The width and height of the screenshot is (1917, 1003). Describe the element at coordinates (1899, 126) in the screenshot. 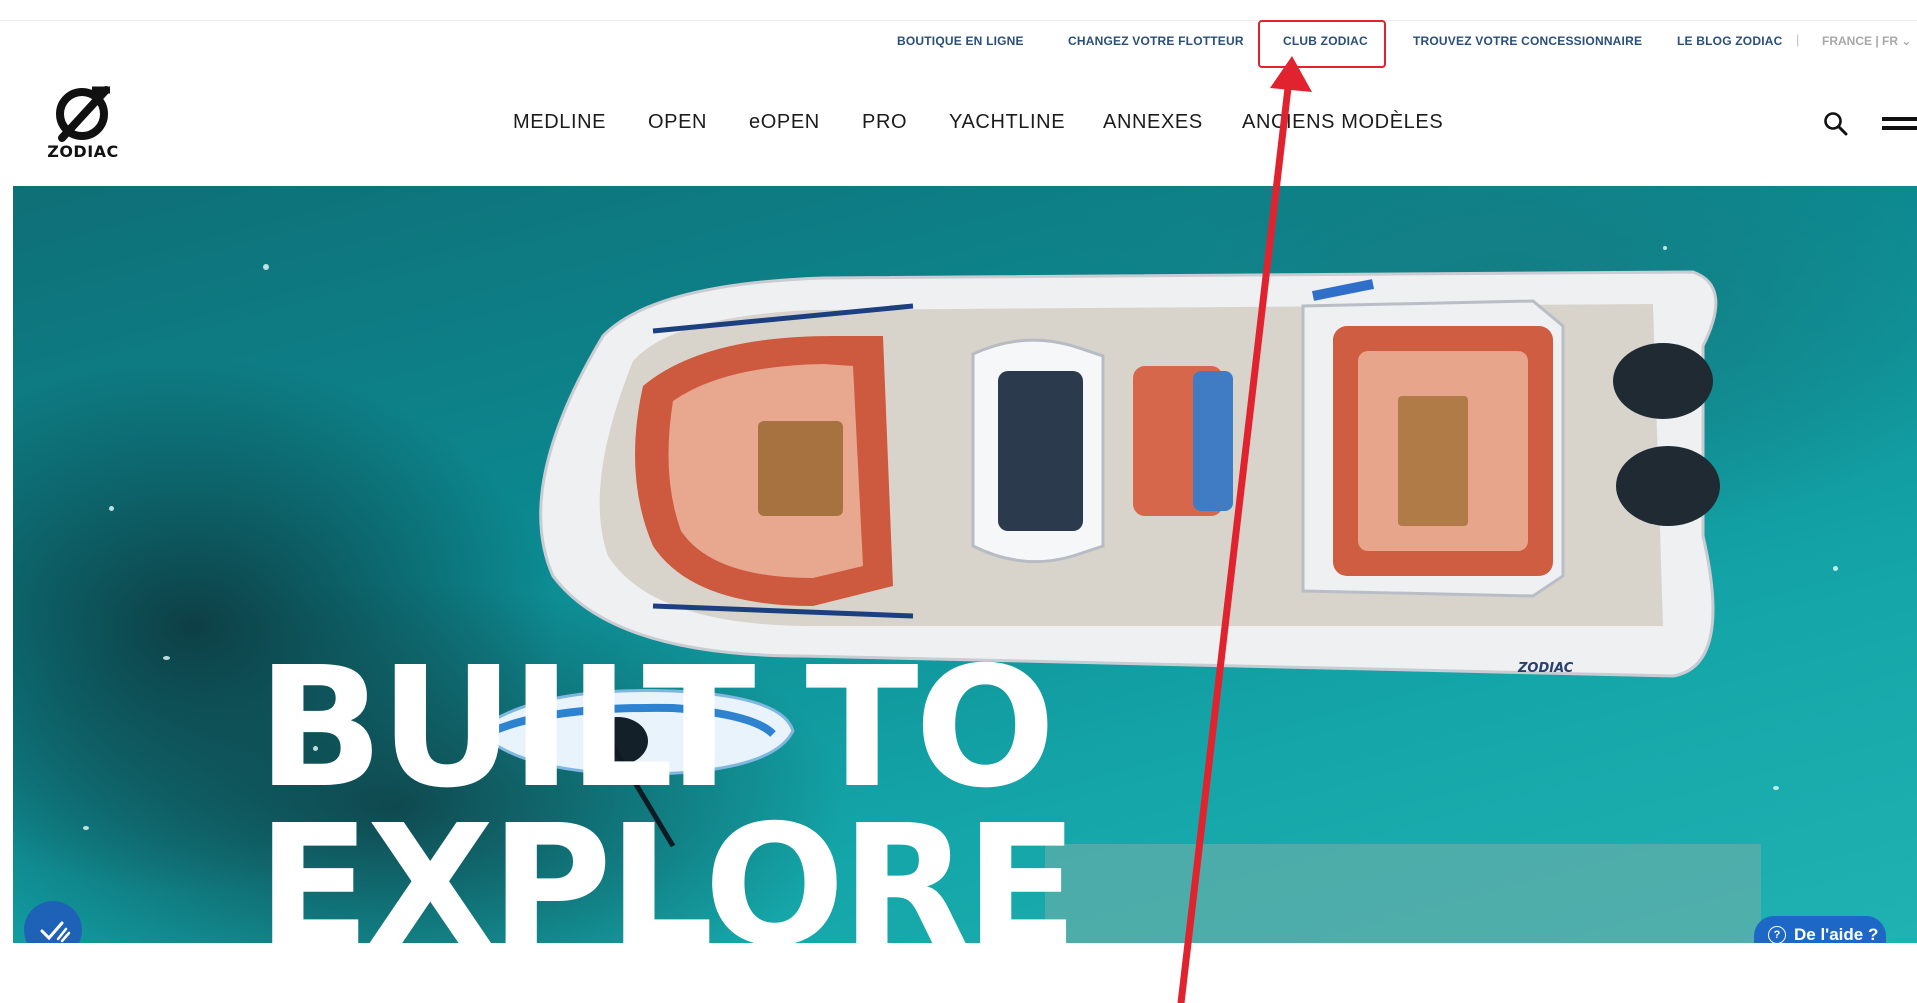

I see `hamburger-menu-icon` at that location.